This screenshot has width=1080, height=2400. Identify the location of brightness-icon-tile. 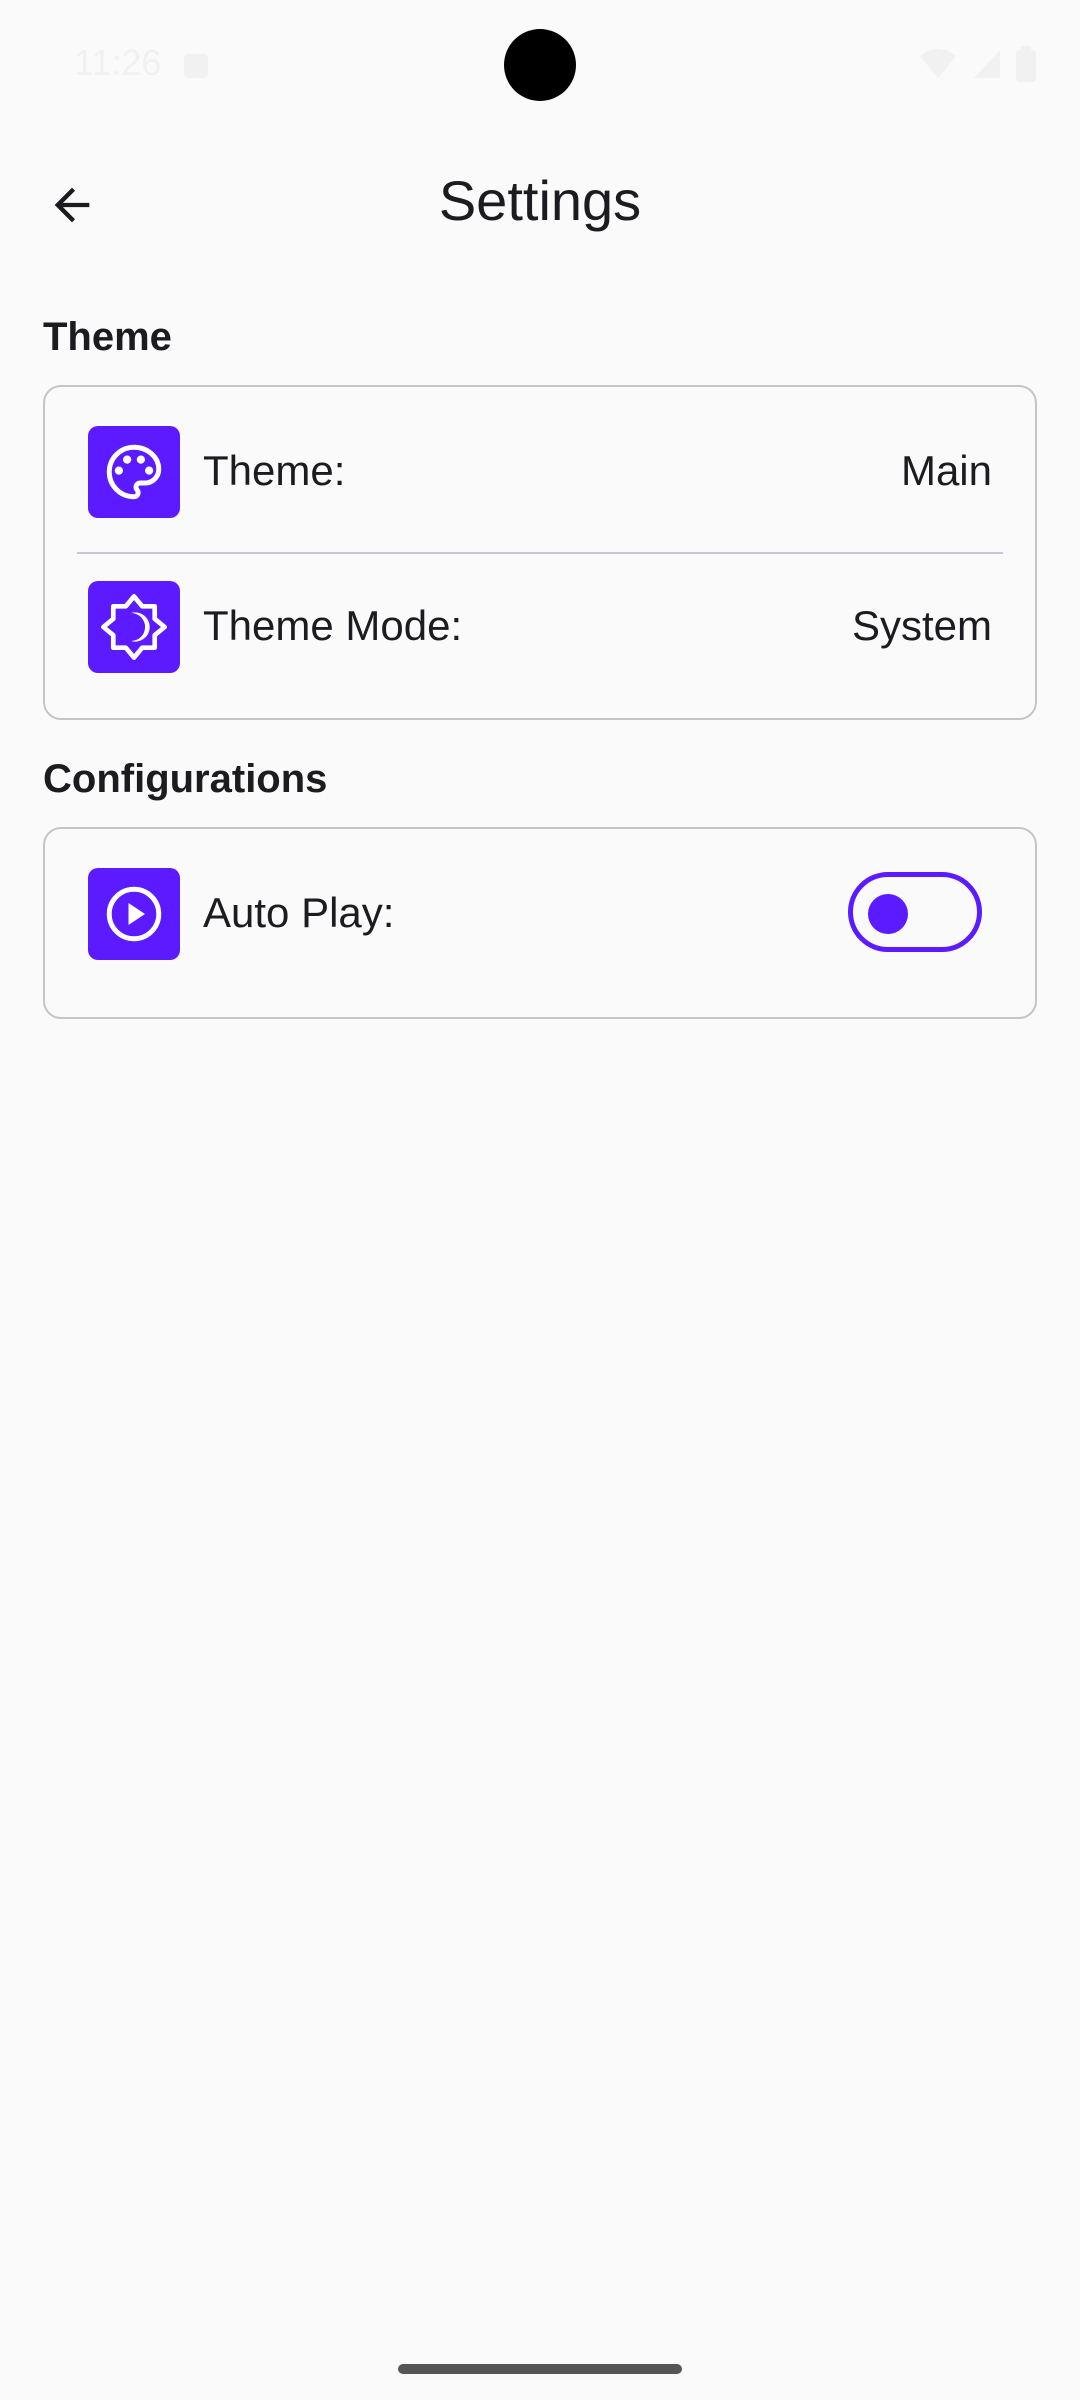
(134, 627).